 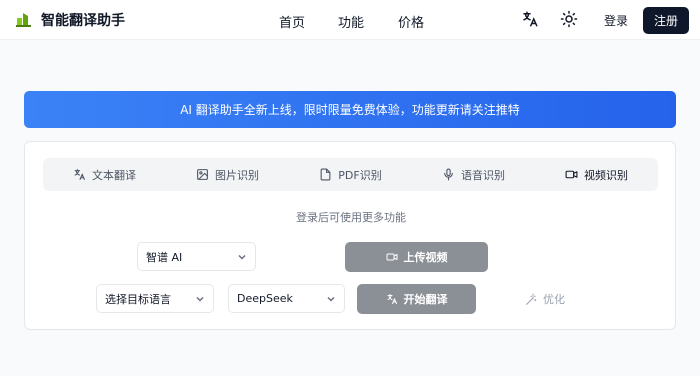 What do you see at coordinates (425, 257) in the screenshot?
I see `upload-label: 上传视频` at bounding box center [425, 257].